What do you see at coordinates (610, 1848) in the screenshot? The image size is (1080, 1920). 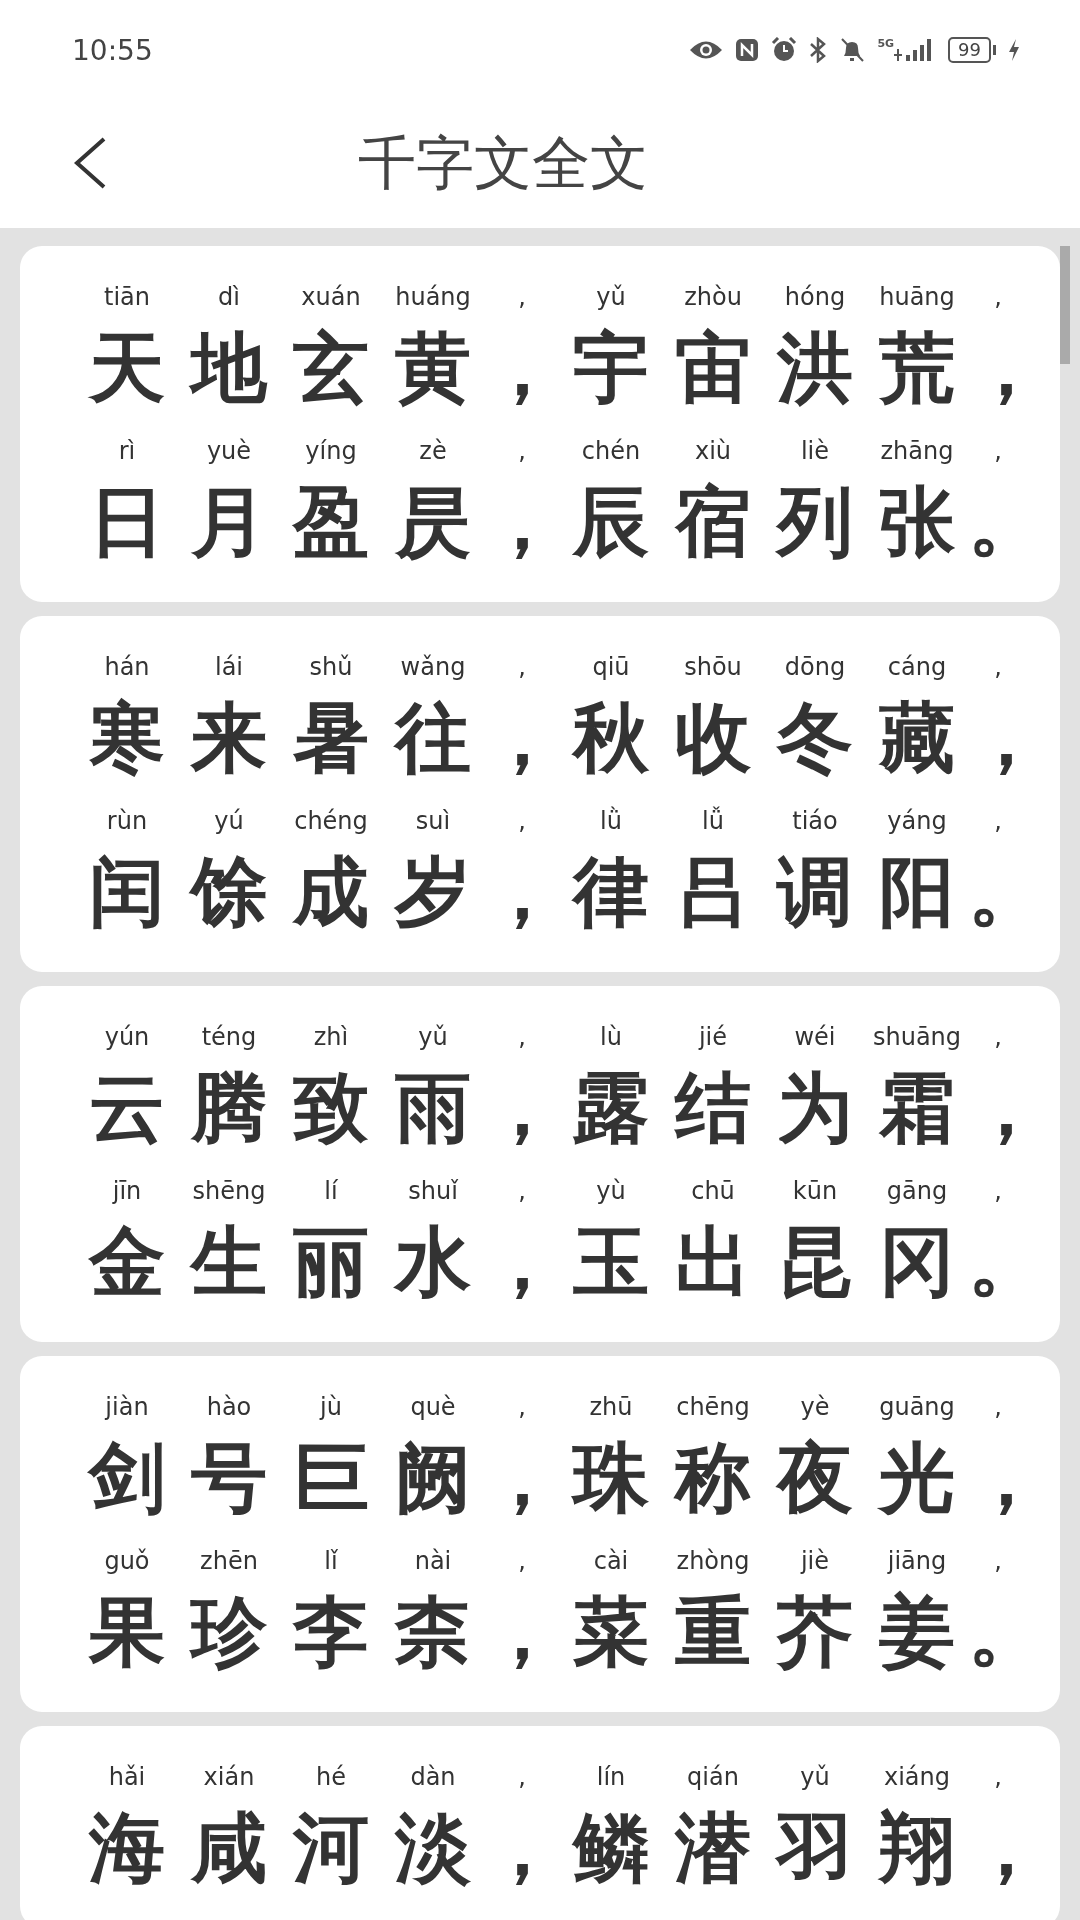 I see `hanzi-text: 鳞` at bounding box center [610, 1848].